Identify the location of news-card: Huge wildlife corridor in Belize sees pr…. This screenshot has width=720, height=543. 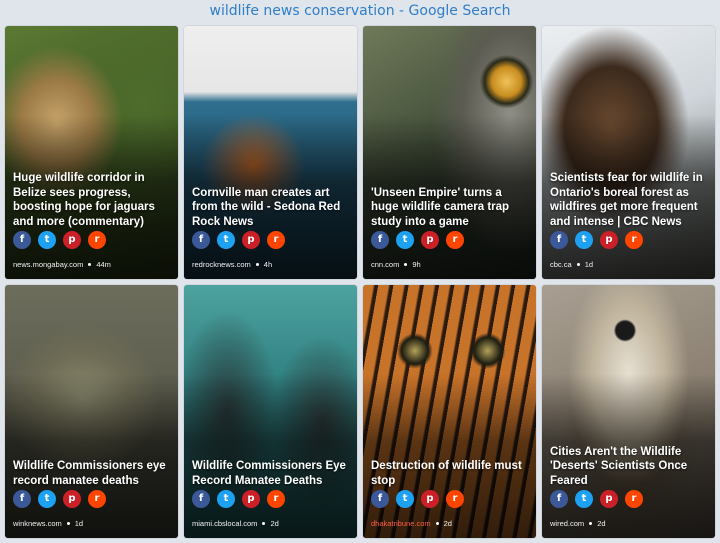
(91, 152).